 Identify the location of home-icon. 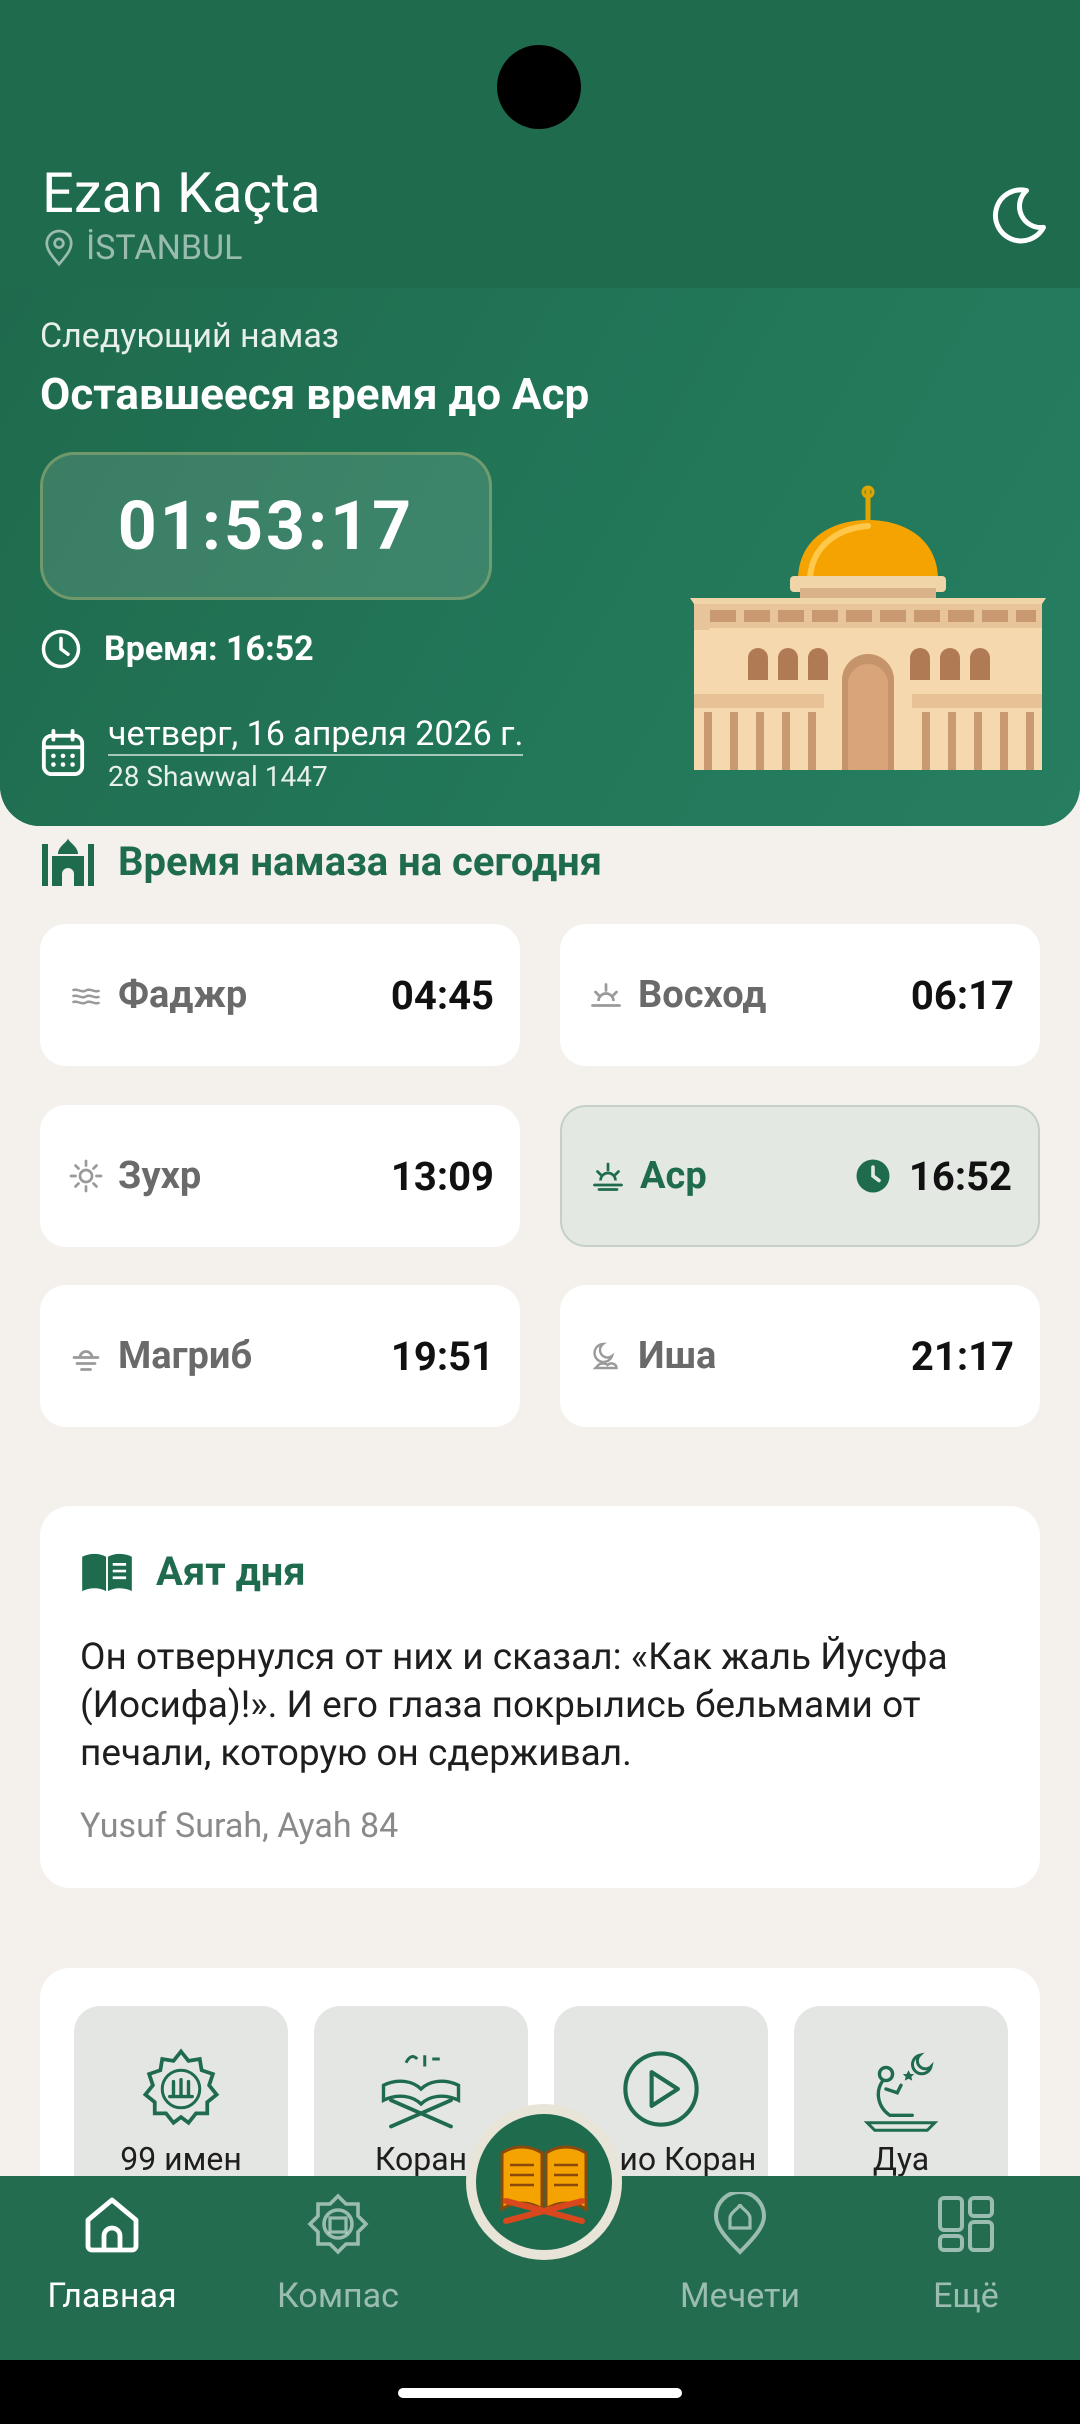
(112, 2225).